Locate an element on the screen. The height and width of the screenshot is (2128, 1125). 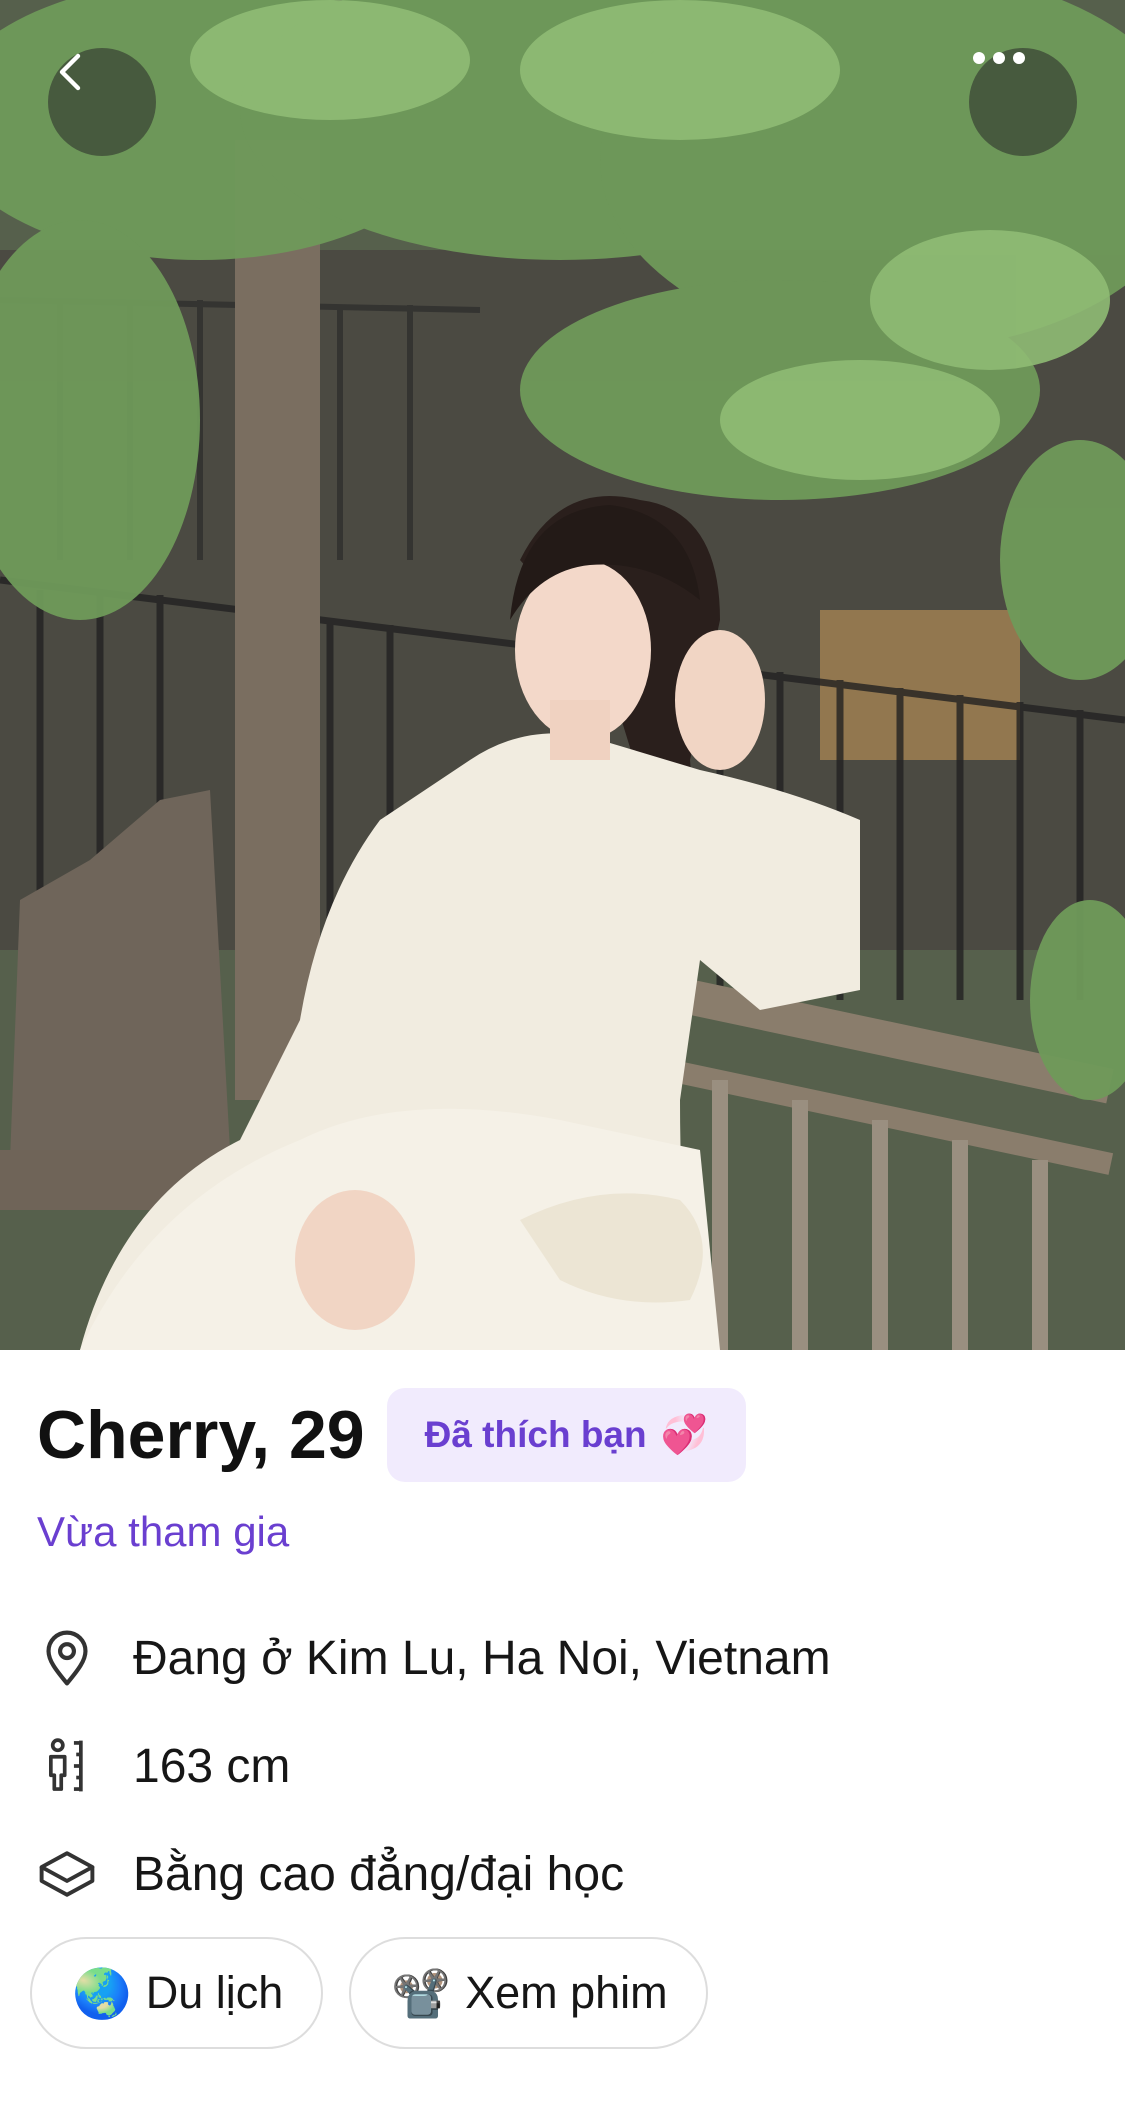
more-horizontal-icon is located at coordinates (999, 58).